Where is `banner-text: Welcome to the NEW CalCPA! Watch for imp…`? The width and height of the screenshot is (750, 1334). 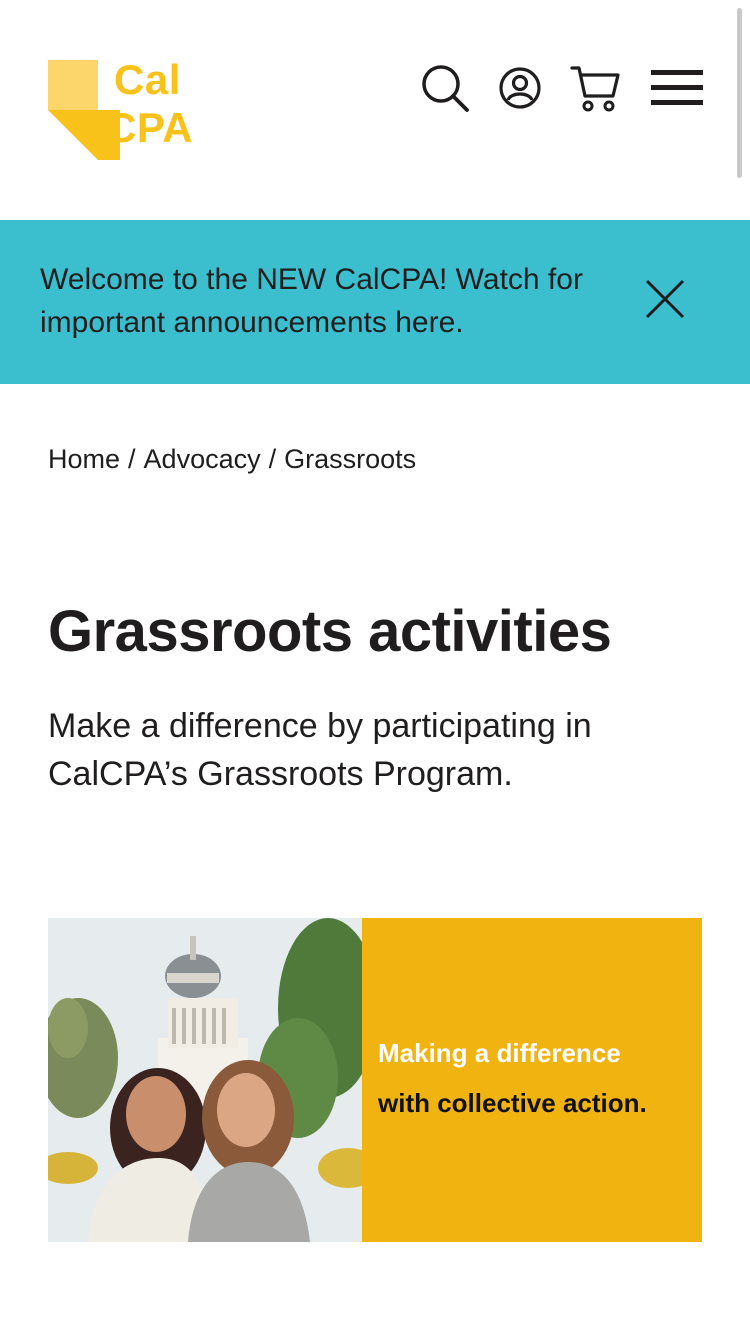
banner-text: Welcome to the NEW CalCPA! Watch for imp… is located at coordinates (311, 301).